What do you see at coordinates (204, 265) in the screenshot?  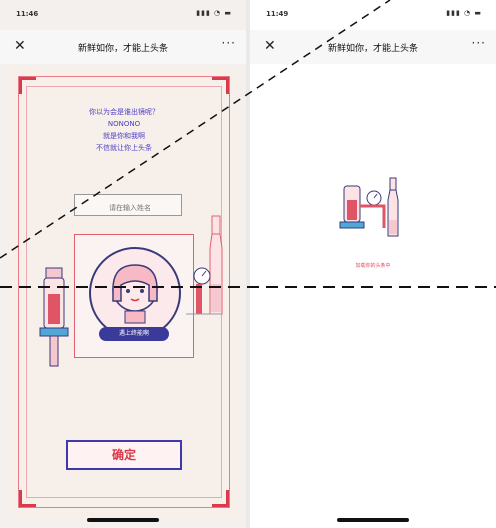 I see `gauge-bottle-icon` at bounding box center [204, 265].